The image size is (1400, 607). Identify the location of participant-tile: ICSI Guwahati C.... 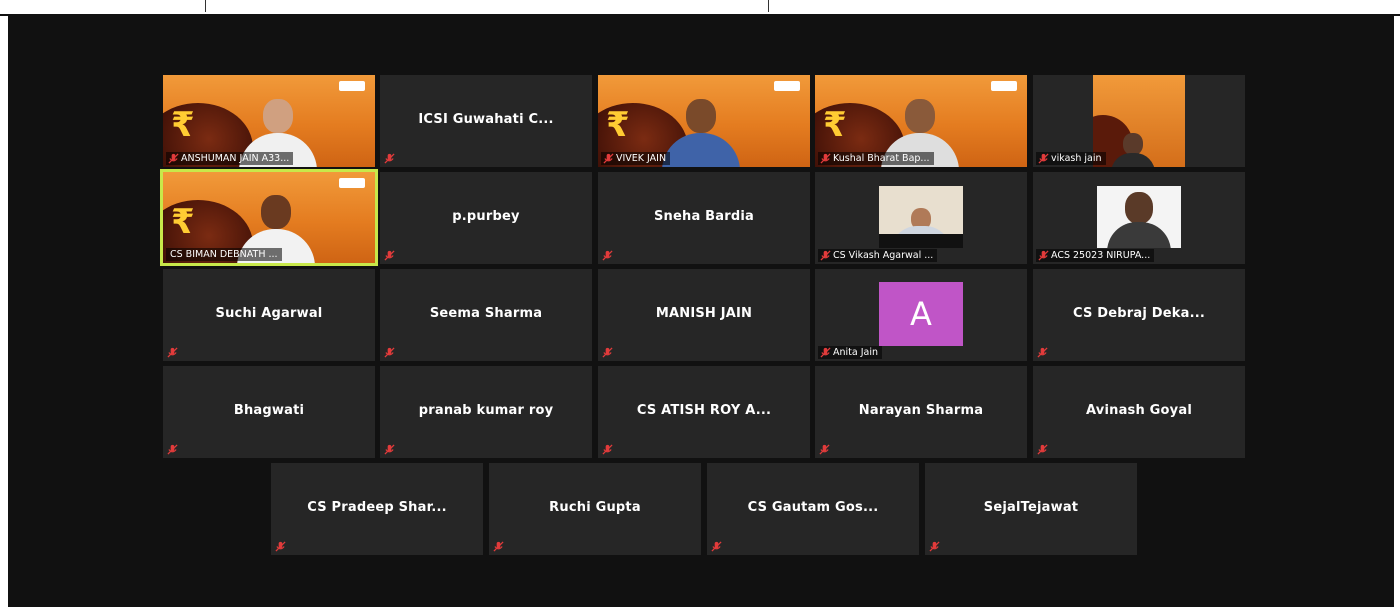
(486, 121).